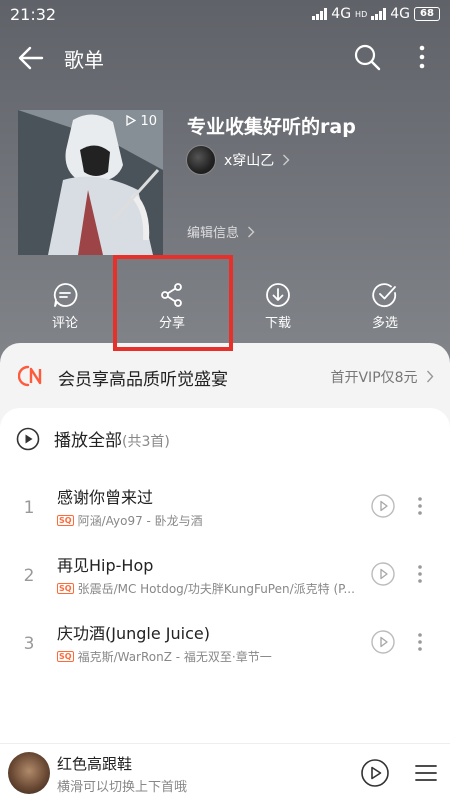 The height and width of the screenshot is (800, 450). What do you see at coordinates (277, 323) in the screenshot?
I see `download-label: 下载` at bounding box center [277, 323].